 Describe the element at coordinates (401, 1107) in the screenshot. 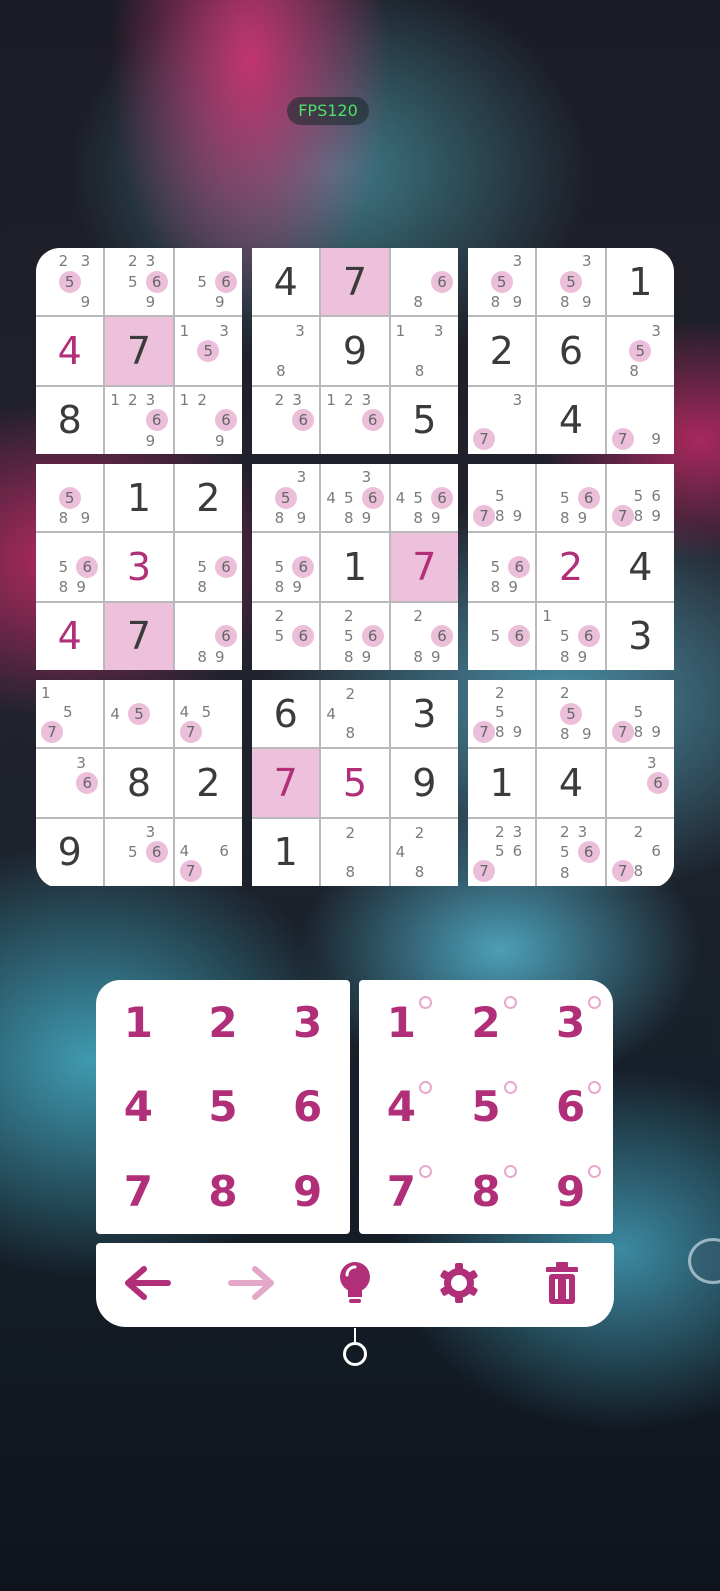

I see `note-key-4: 4` at that location.